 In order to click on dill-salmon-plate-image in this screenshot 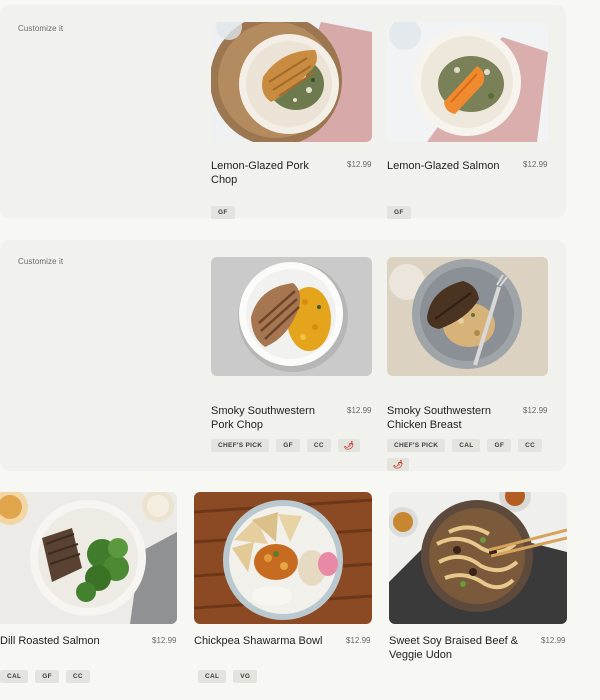, I will do `click(88, 558)`.